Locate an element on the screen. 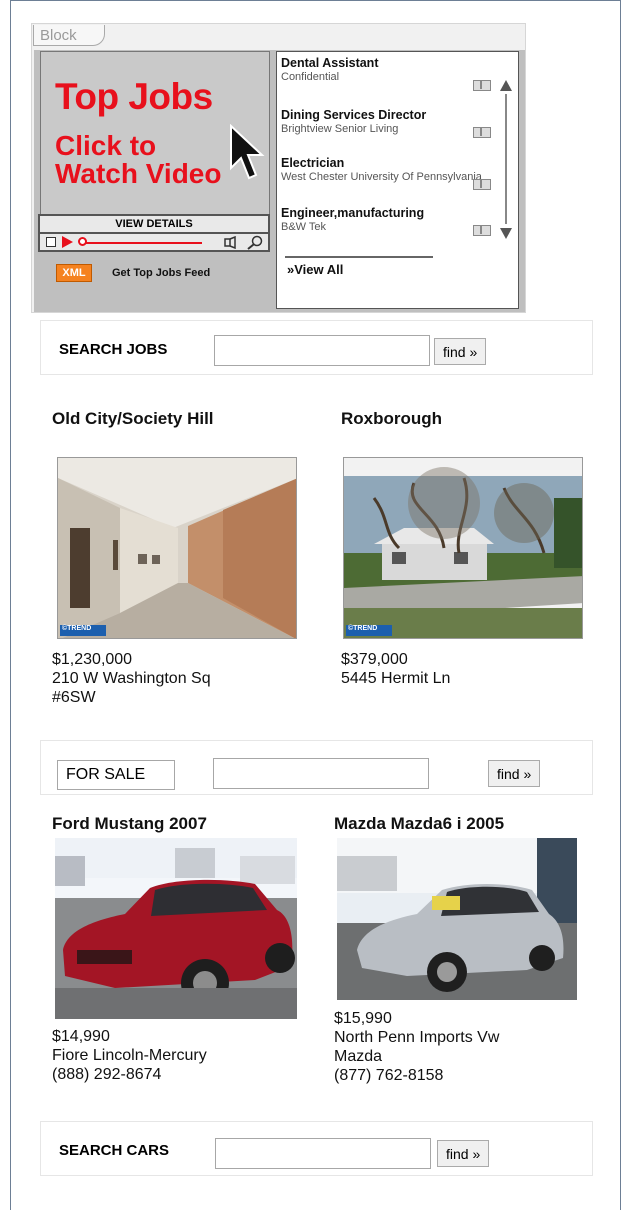  search-cars-panel: SEARCH CARS find » is located at coordinates (316, 1148).